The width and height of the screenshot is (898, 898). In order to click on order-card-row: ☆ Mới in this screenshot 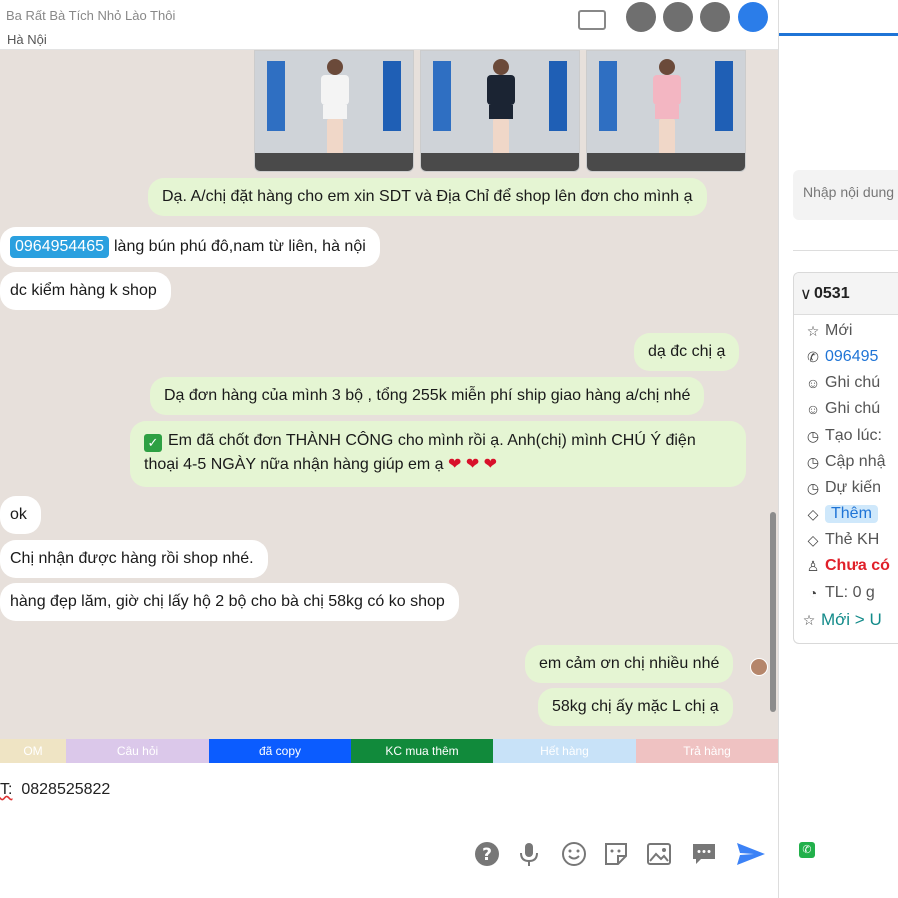, I will do `click(829, 331)`.